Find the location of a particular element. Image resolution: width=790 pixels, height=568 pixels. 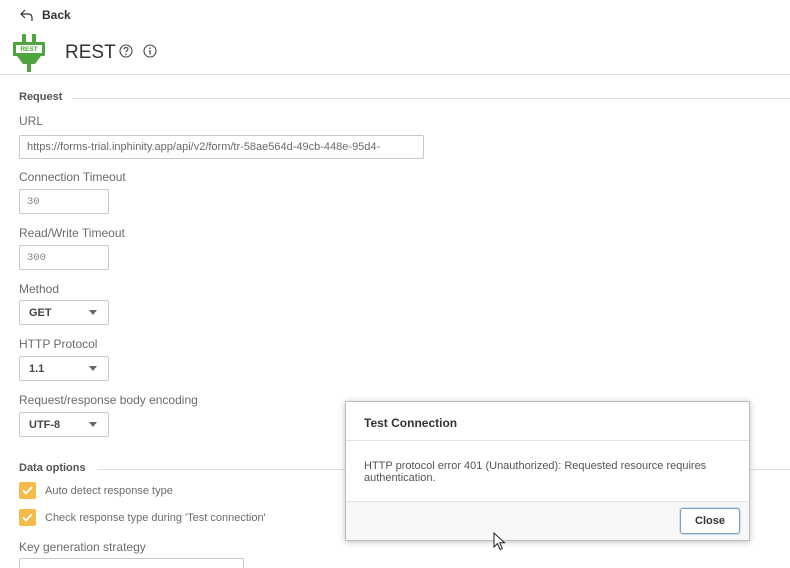

close-button: Close is located at coordinates (710, 521).